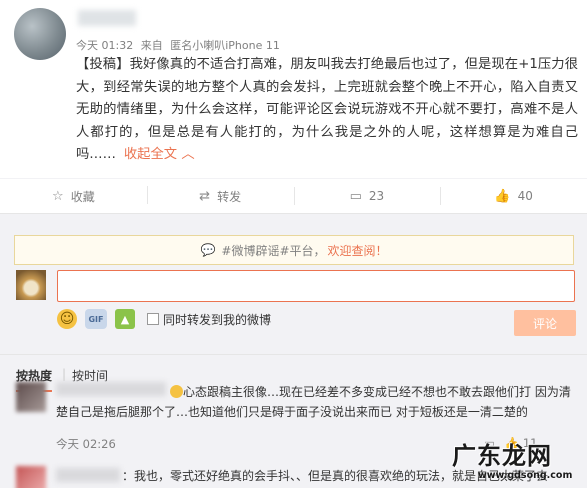 The width and height of the screenshot is (587, 488). Describe the element at coordinates (376, 196) in the screenshot. I see `comment-count: 23` at that location.